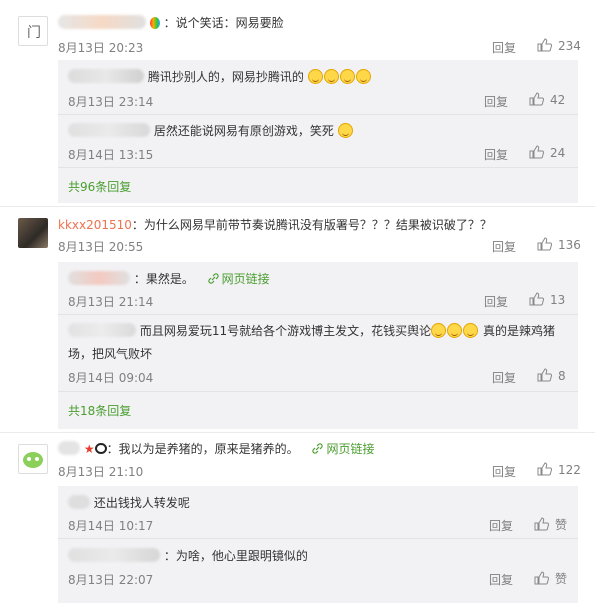 Image resolution: width=595 pixels, height=603 pixels. I want to click on comment-header: kkxx201510：为什么网易早前带节奏说腾讯没有版署号？？？结果被识破了？？, so click(275, 224).